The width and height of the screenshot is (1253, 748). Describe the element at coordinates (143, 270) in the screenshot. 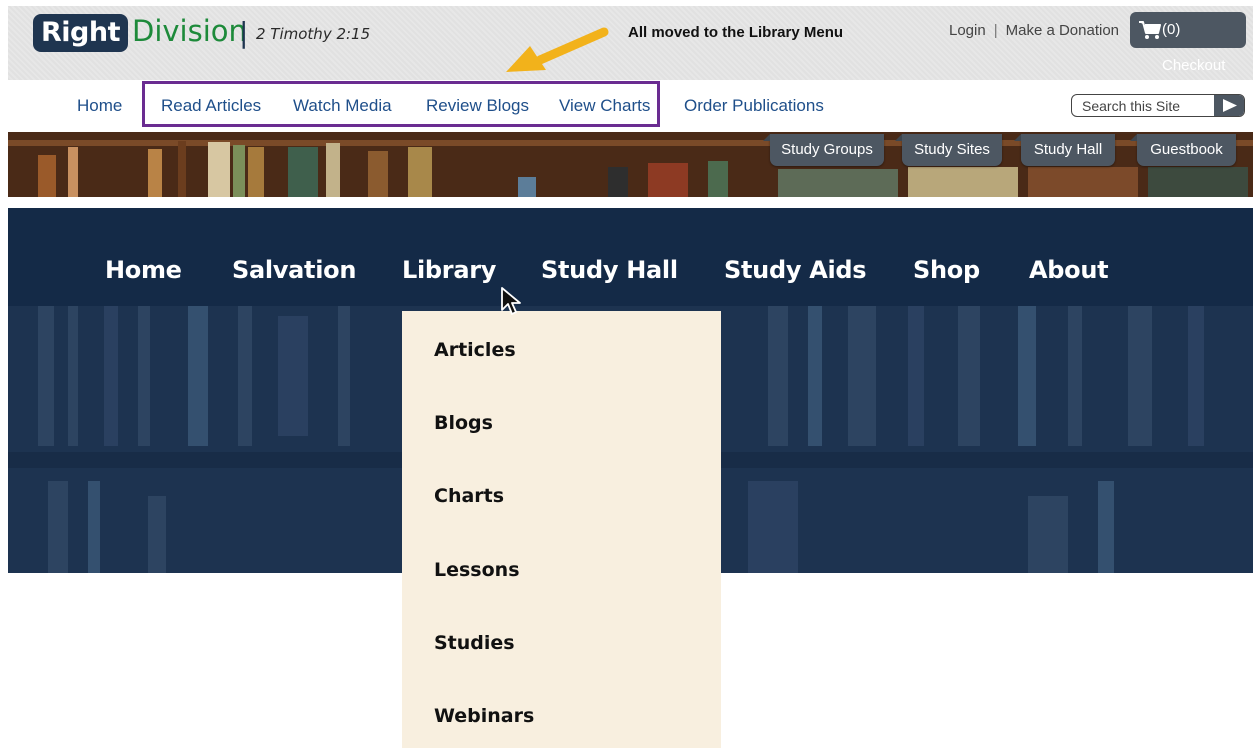

I see `new-nav-home: Home` at that location.